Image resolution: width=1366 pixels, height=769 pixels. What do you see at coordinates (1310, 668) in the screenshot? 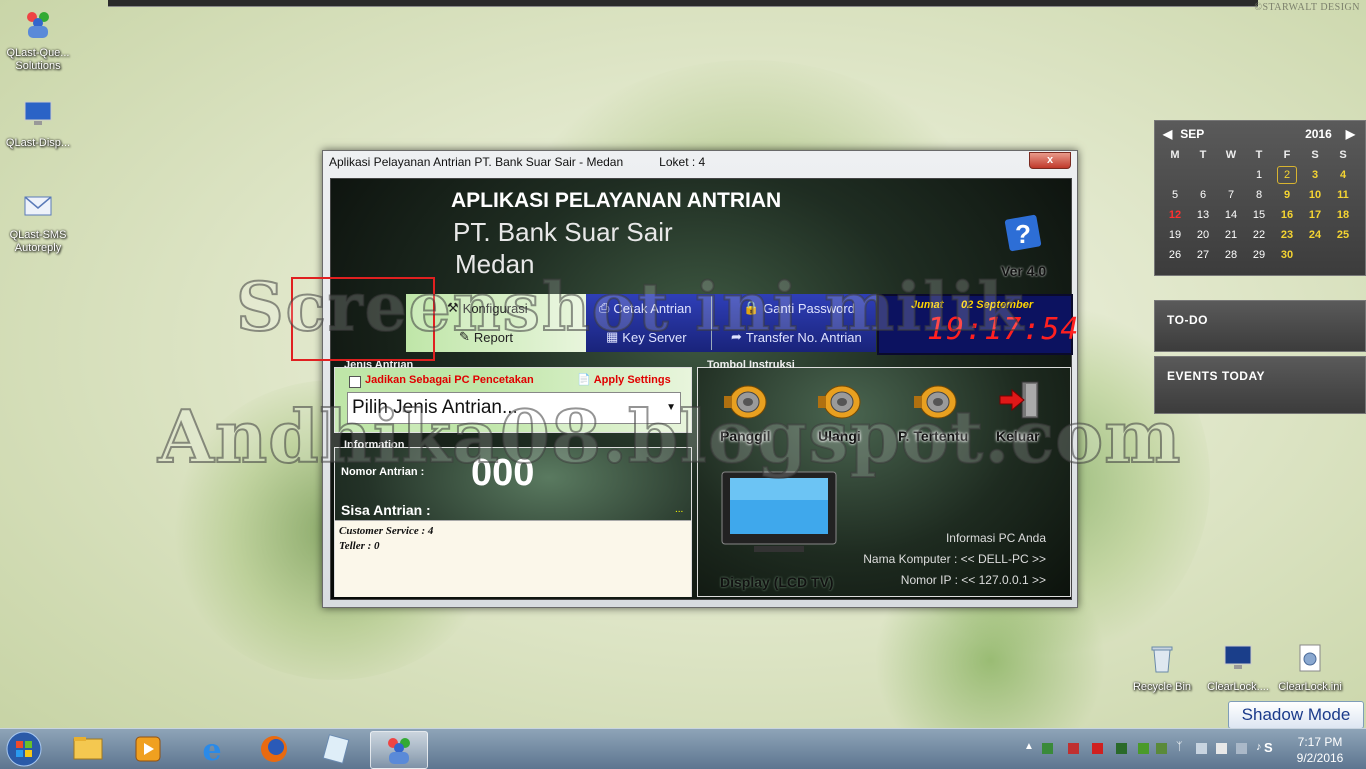
I see `desktop-icon-clearlock-ini: ClearLock.ini` at bounding box center [1310, 668].